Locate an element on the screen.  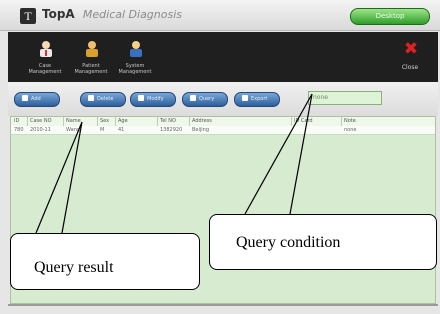
query-result-callout: Query result is located at coordinates (105, 261).